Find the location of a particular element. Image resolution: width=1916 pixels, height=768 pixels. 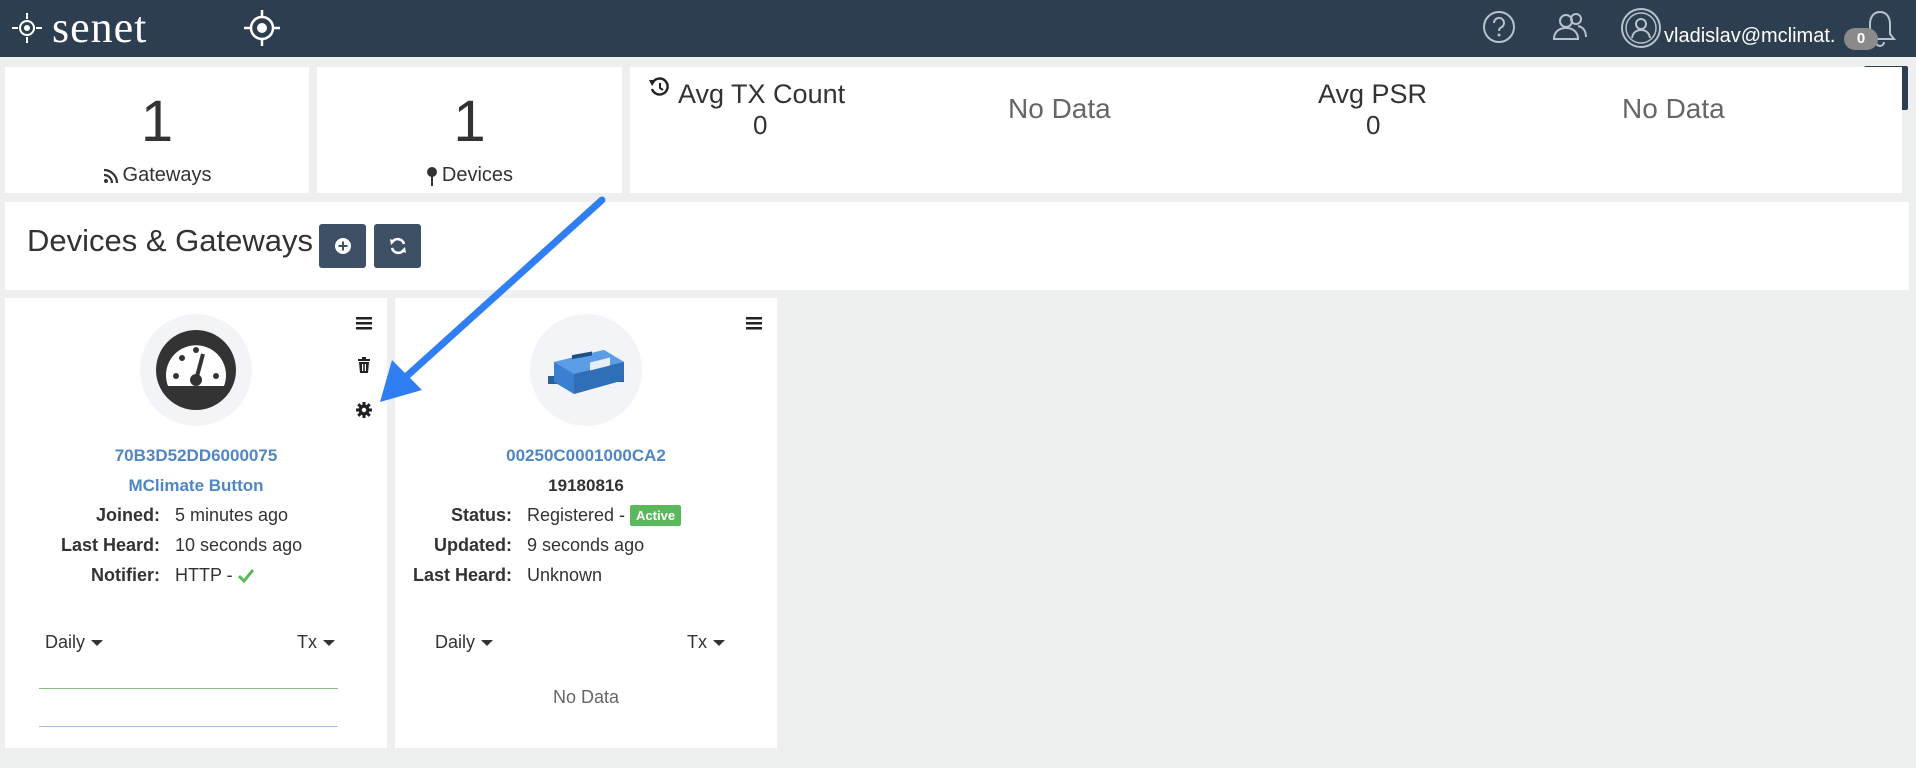

check-icon is located at coordinates (245, 575).